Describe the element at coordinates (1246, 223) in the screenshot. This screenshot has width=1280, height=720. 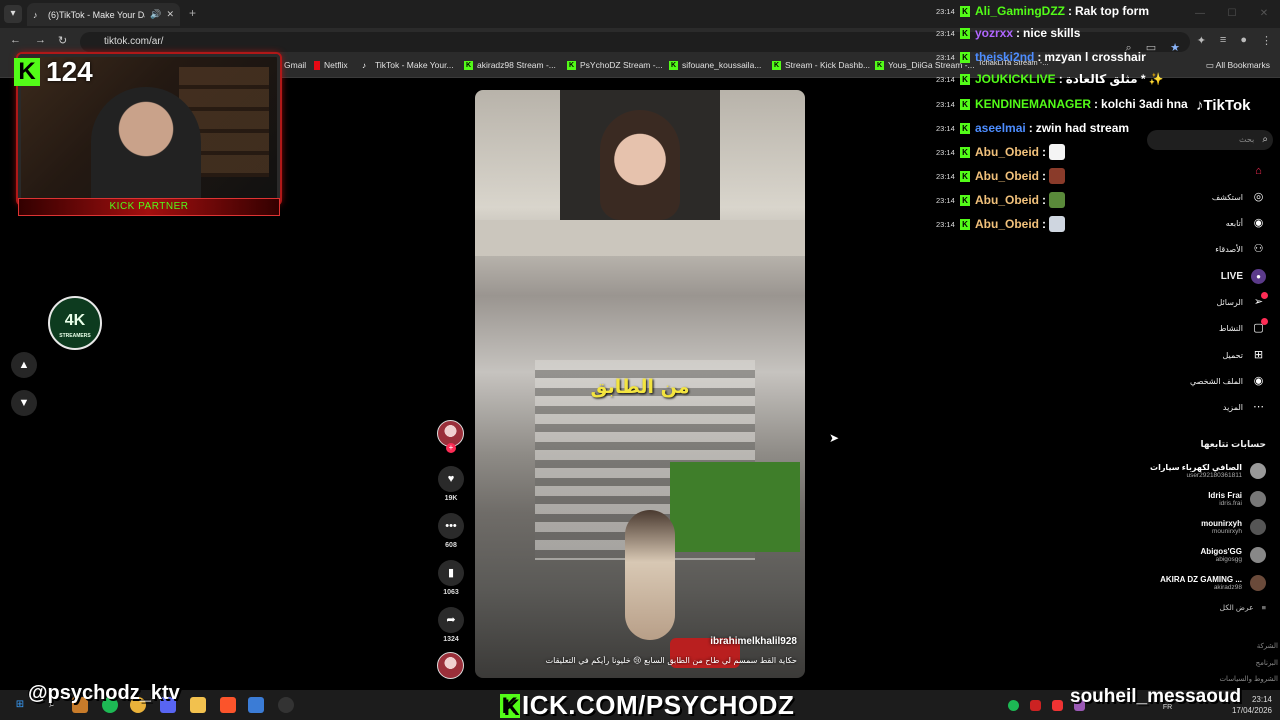
I see `nav-following: أتابعه ◉` at that location.